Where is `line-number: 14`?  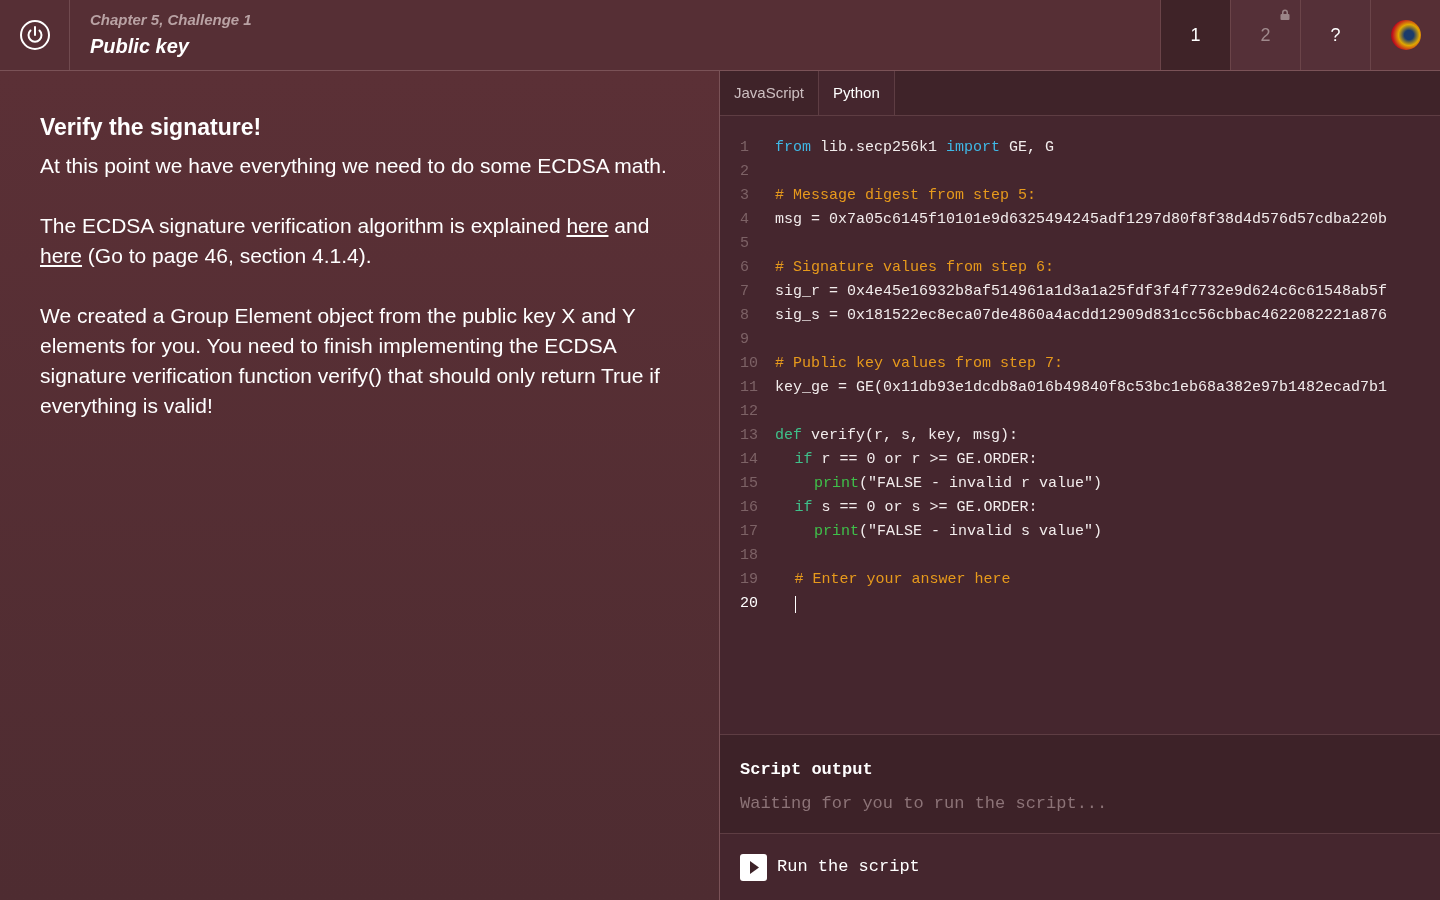 line-number: 14 is located at coordinates (749, 459).